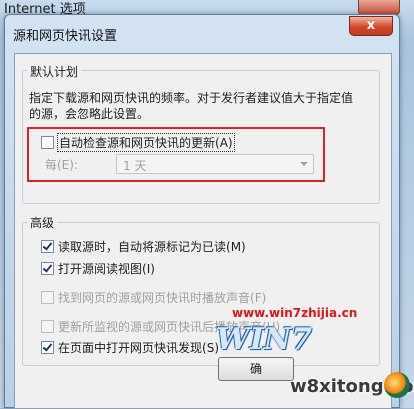 The image size is (414, 409). What do you see at coordinates (152, 247) in the screenshot?
I see `mark-read-label: 读取源时，自动将源标记为已读(M)` at bounding box center [152, 247].